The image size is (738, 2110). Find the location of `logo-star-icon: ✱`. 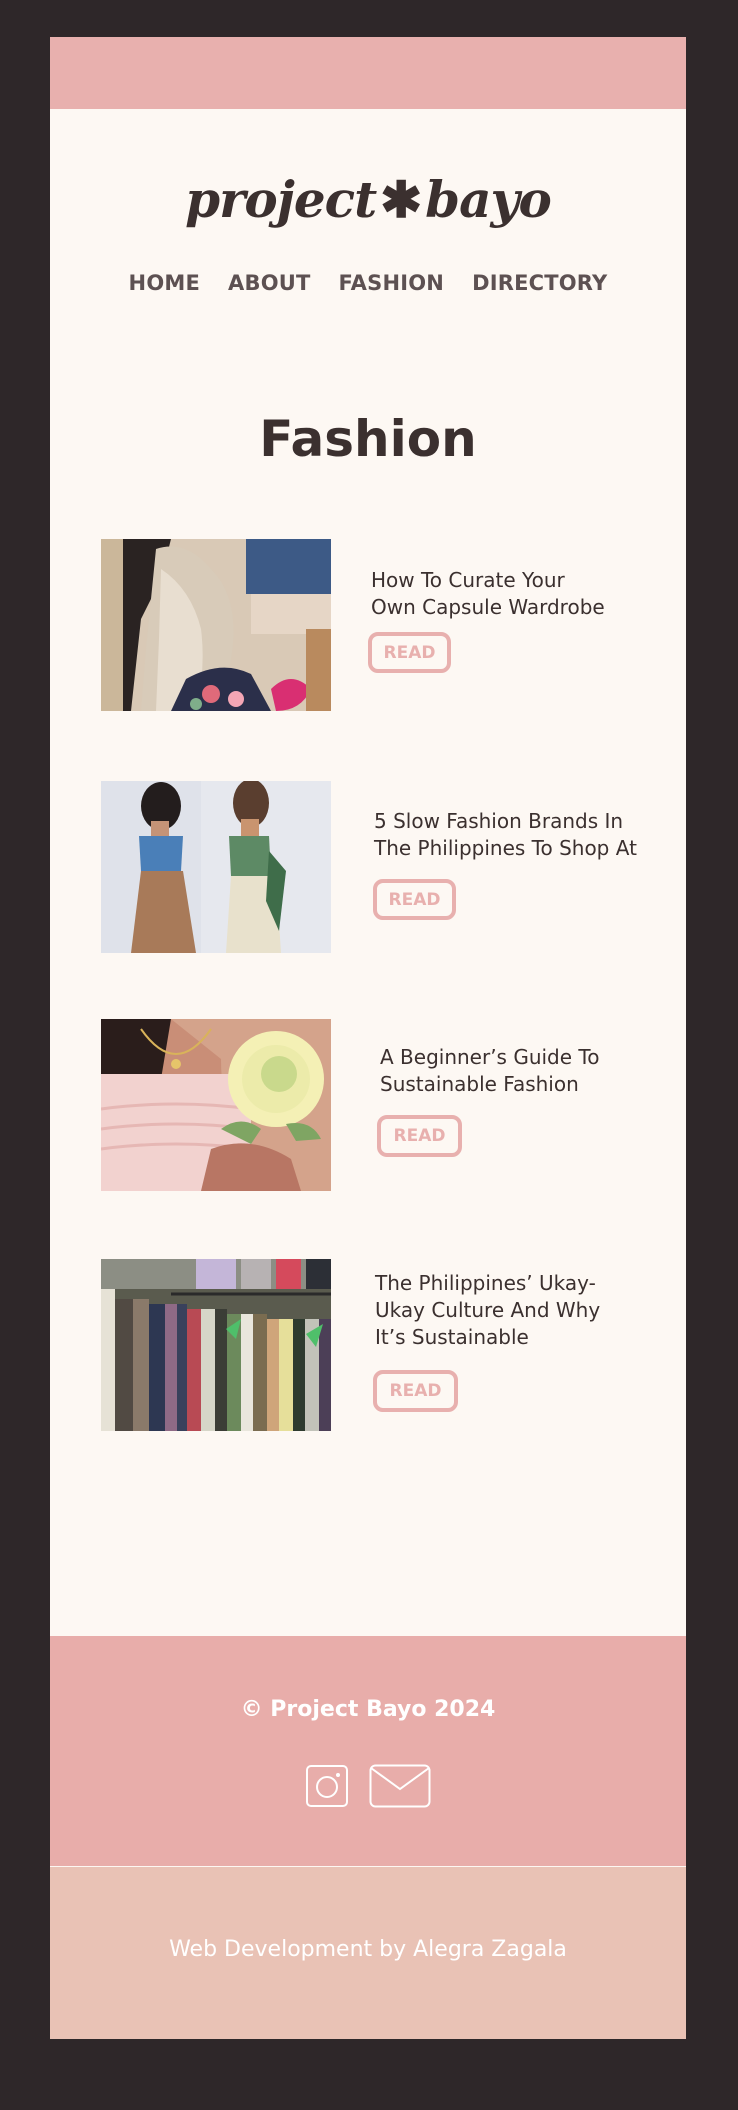

logo-star-icon: ✱ is located at coordinates (401, 199).